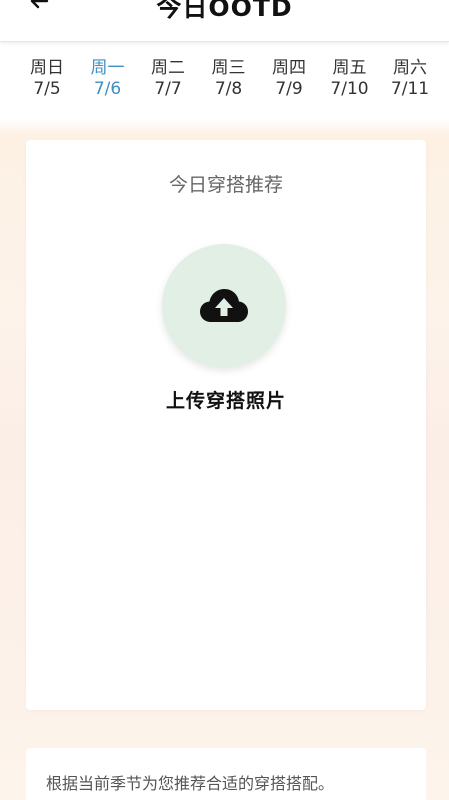 The image size is (449, 800). Describe the element at coordinates (349, 68) in the screenshot. I see `day-weekday: 周五` at that location.